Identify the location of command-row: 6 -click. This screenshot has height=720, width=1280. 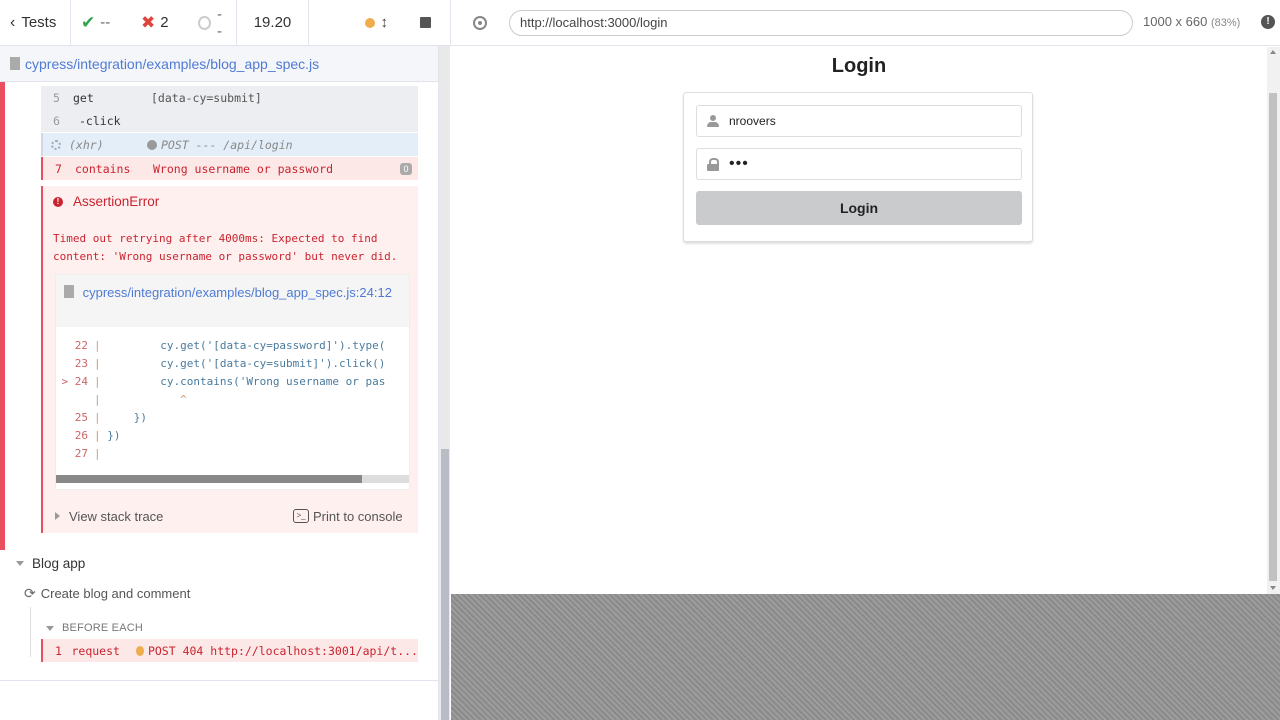
(229, 120).